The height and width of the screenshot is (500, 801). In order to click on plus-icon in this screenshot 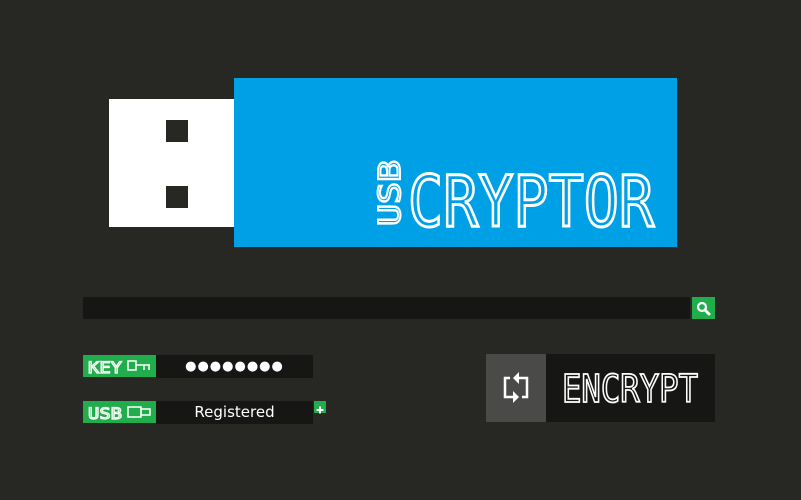, I will do `click(320, 410)`.